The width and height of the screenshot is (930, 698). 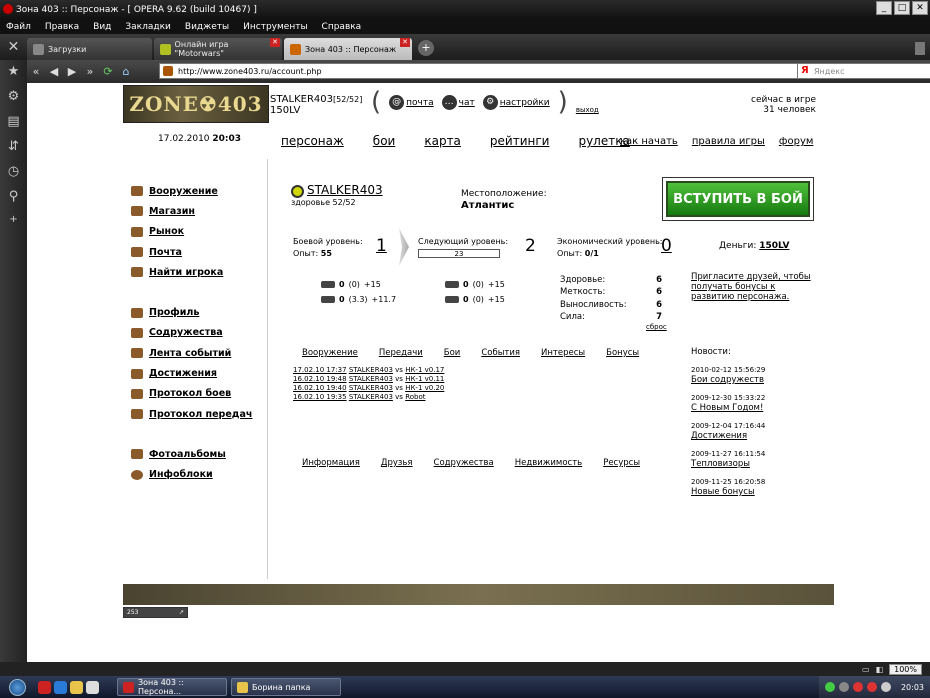 I want to click on ie-icon, so click(x=60, y=687).